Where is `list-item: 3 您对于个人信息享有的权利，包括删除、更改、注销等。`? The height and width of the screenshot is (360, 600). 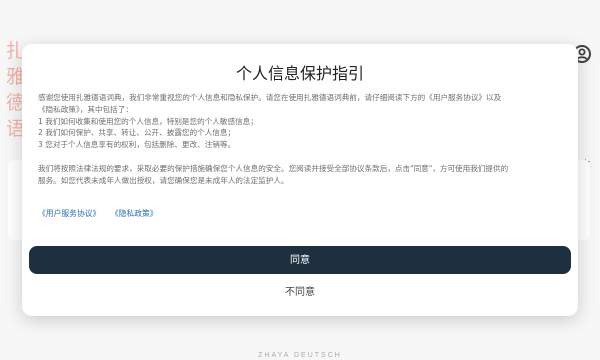
list-item: 3 您对于个人信息享有的权利，包括删除、更改、注销等。 is located at coordinates (137, 145).